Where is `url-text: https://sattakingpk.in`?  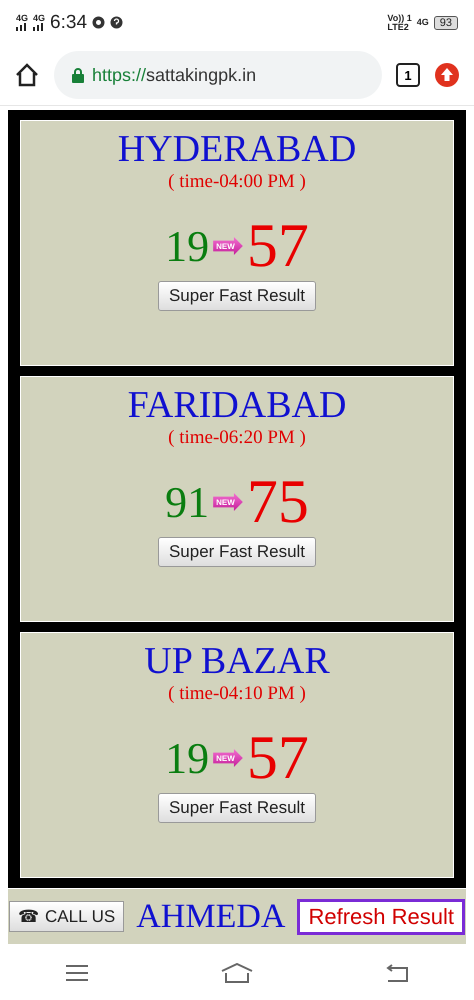
url-text: https://sattakingpk.in is located at coordinates (174, 75).